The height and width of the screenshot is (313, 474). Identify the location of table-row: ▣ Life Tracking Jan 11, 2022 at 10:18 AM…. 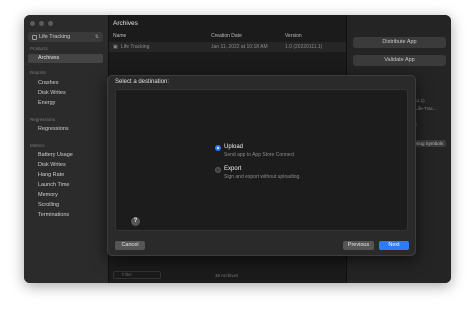
(228, 47).